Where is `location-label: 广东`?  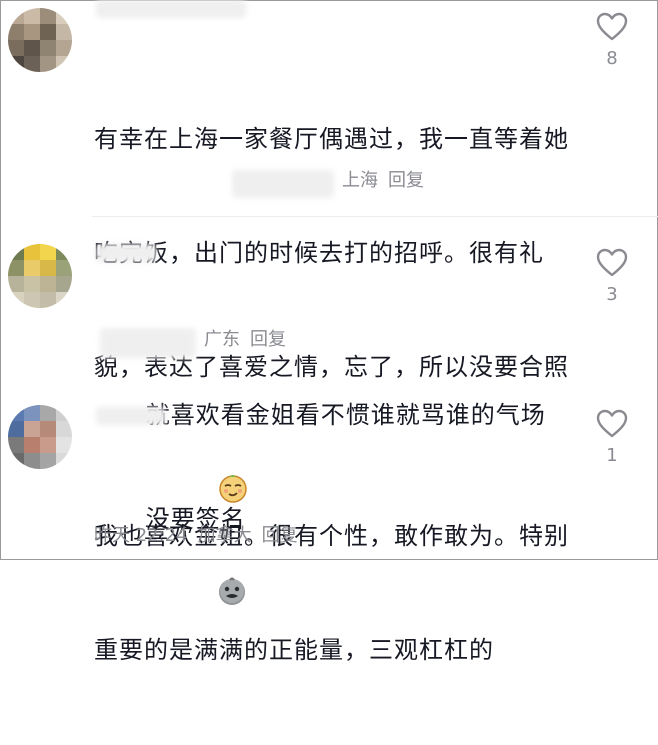 location-label: 广东 is located at coordinates (222, 339).